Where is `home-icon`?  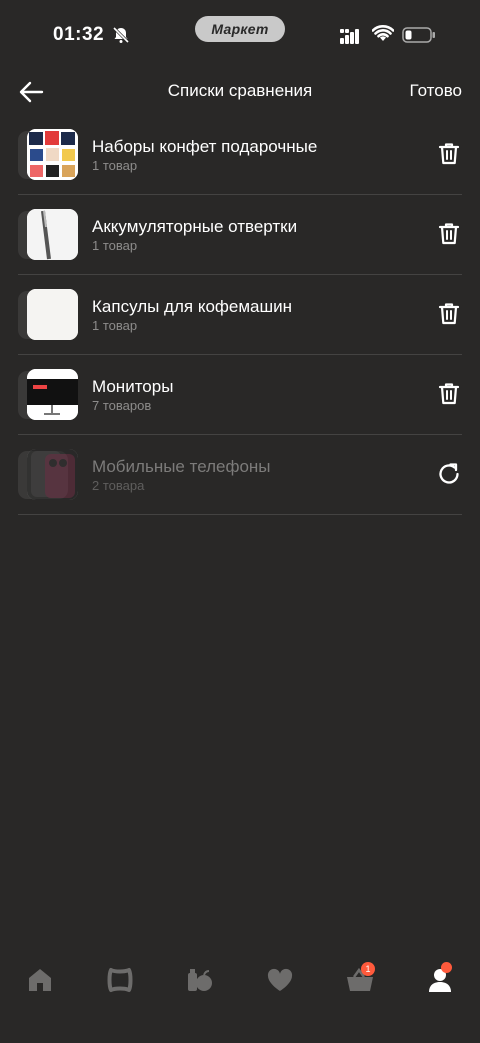
home-icon is located at coordinates (40, 980).